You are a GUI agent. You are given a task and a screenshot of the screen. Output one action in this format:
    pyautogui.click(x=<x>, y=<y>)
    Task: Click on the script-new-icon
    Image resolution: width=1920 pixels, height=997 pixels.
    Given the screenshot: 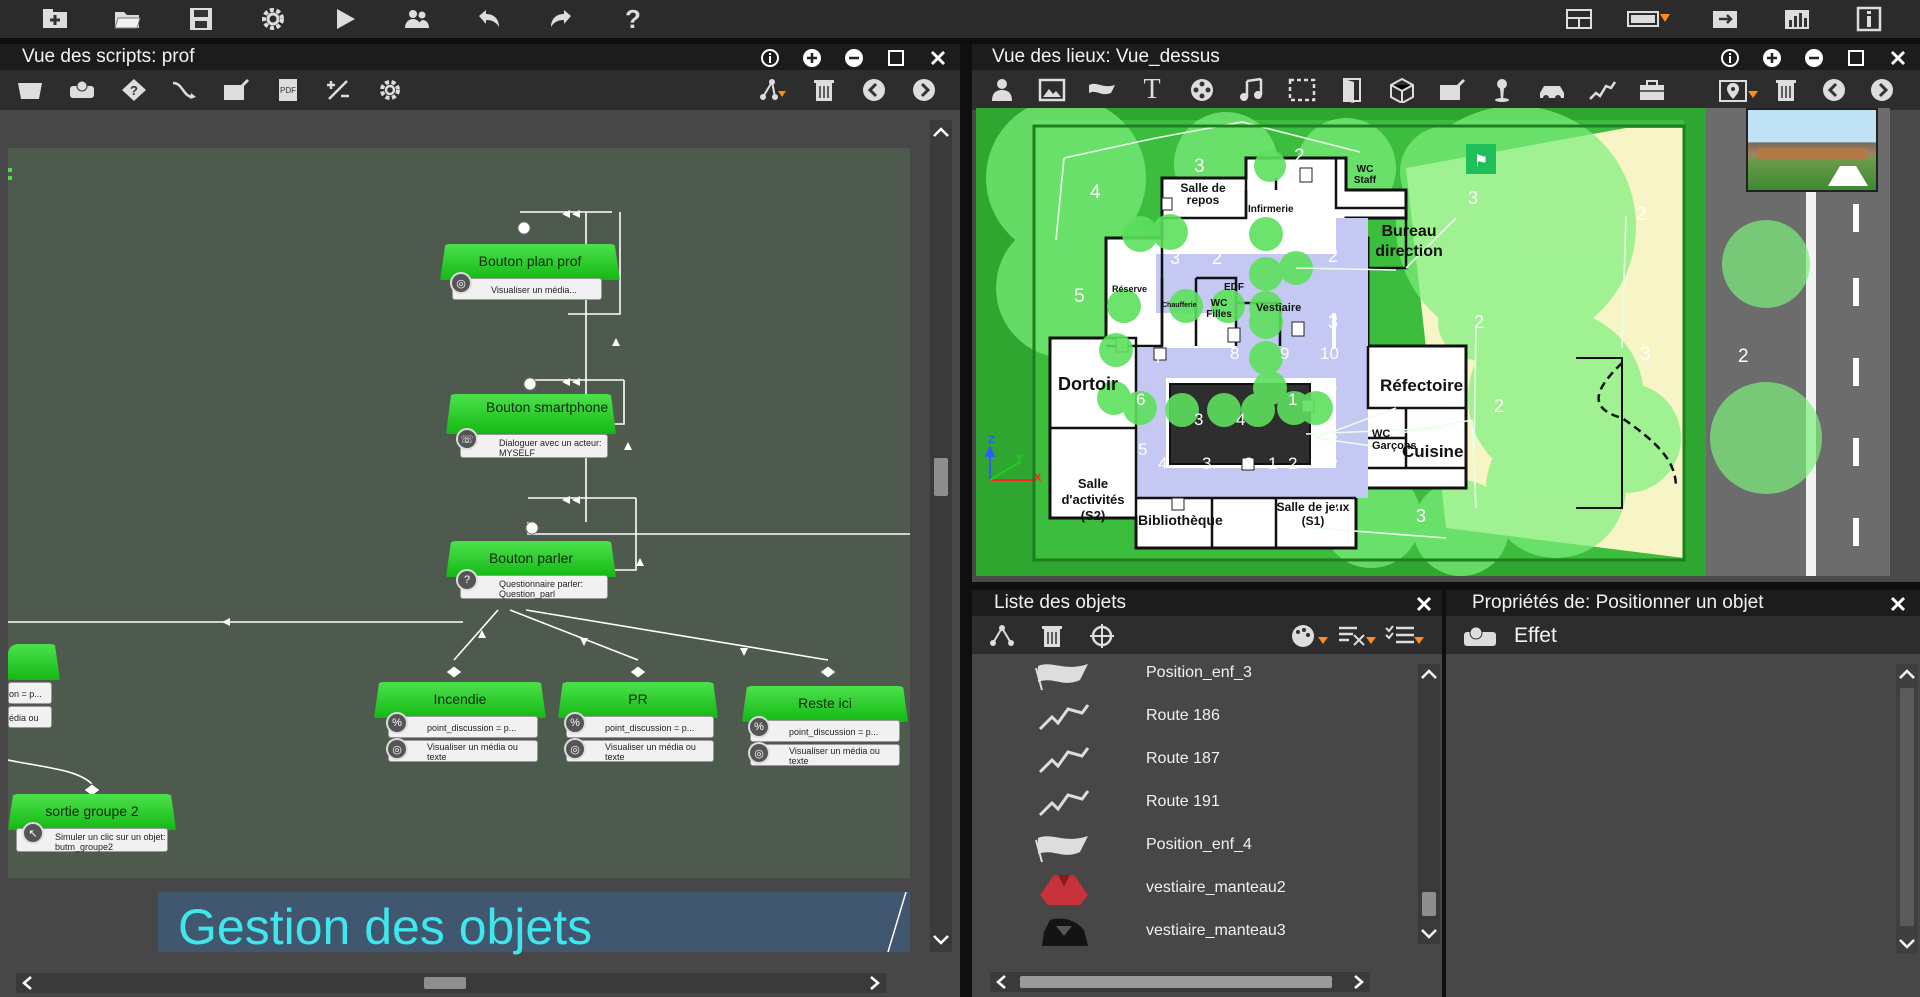 What is the action you would take?
    pyautogui.click(x=30, y=90)
    